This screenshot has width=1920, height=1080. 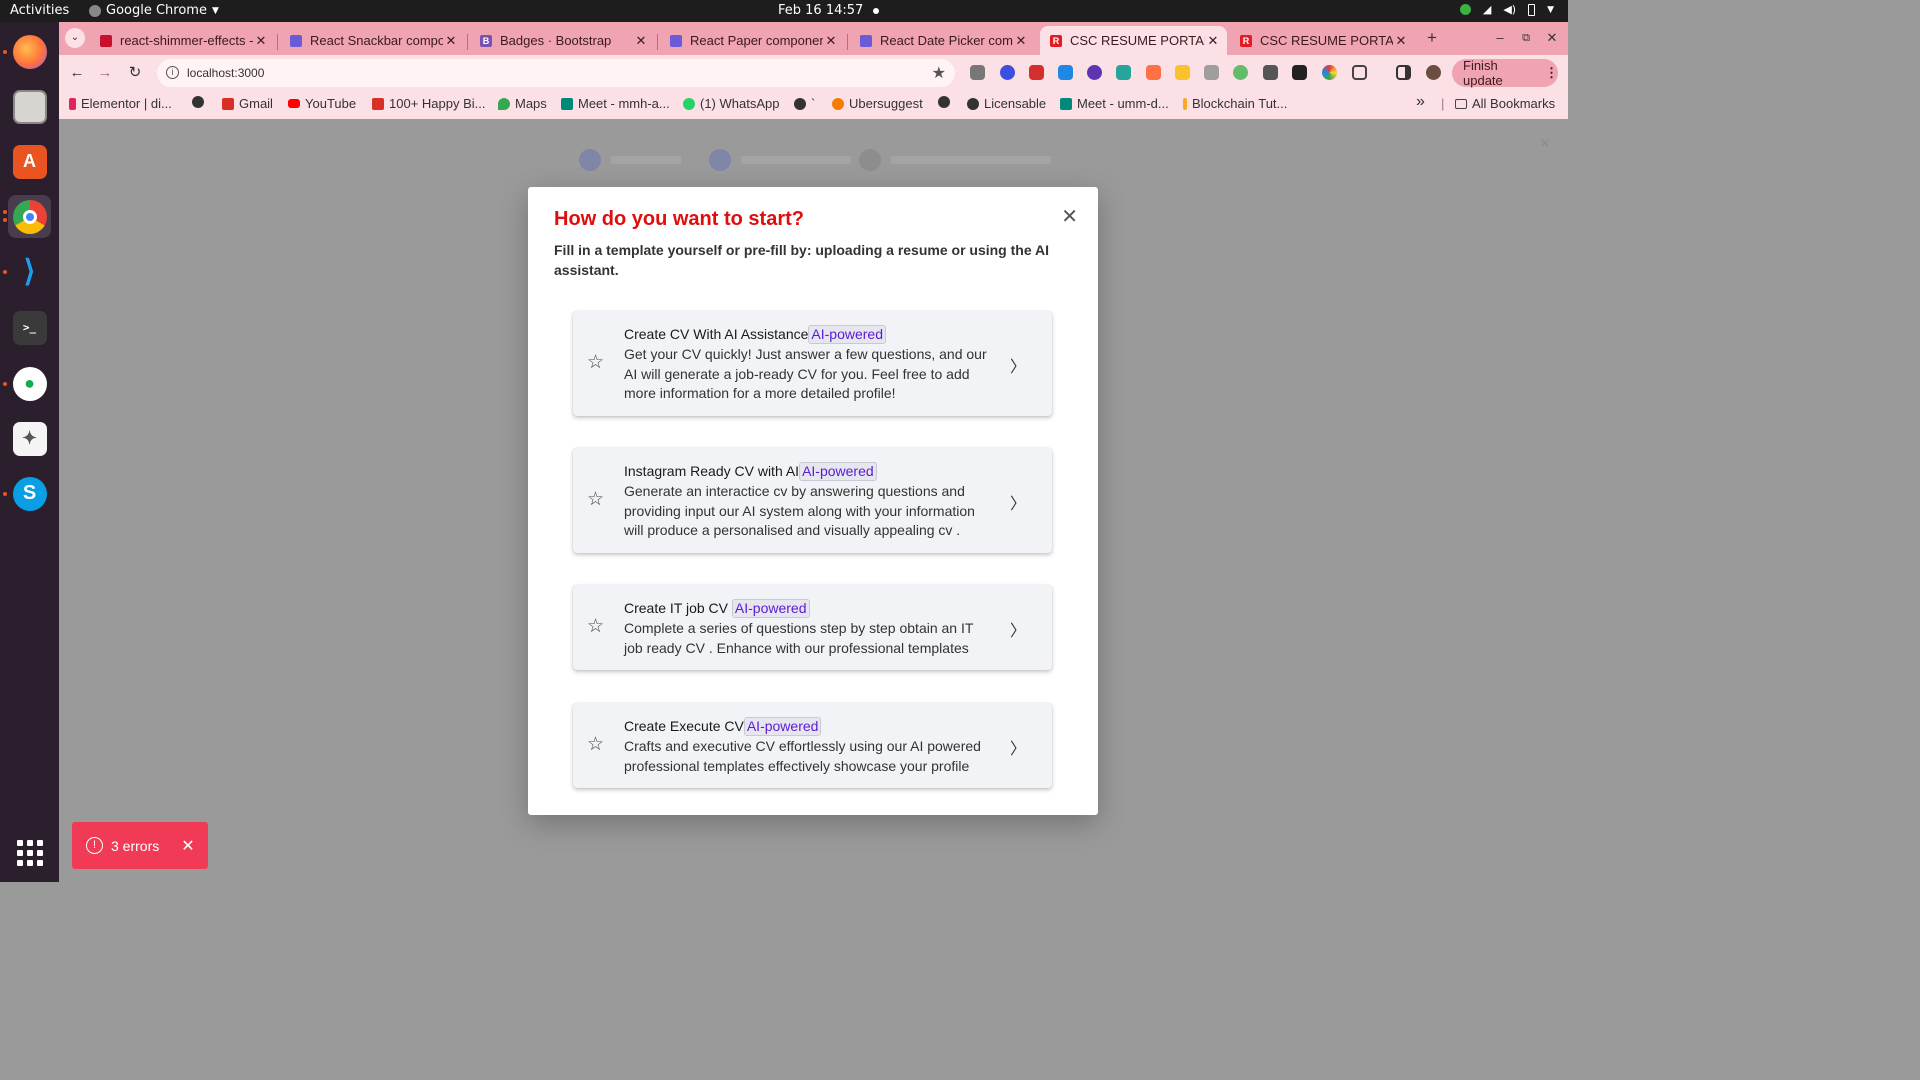 I want to click on dock-files, so click(x=29, y=106).